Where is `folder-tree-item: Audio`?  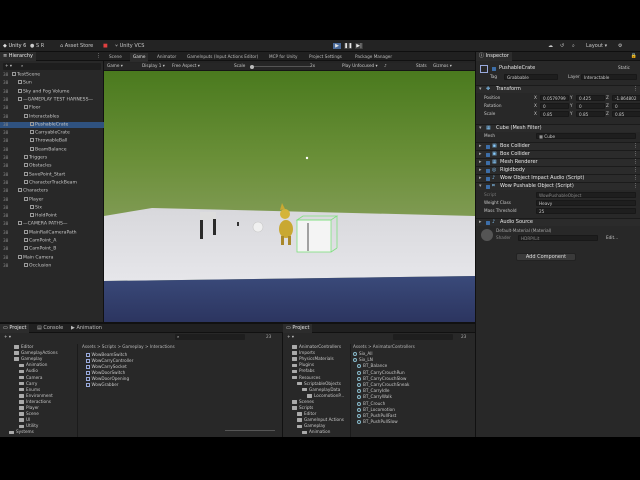 folder-tree-item: Audio is located at coordinates (28, 371).